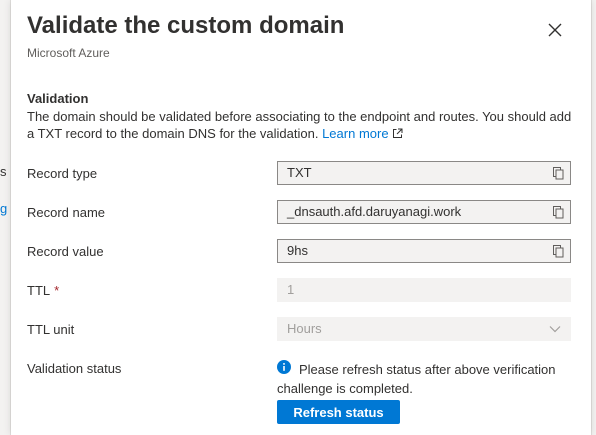 The height and width of the screenshot is (435, 596). I want to click on close-icon, so click(555, 30).